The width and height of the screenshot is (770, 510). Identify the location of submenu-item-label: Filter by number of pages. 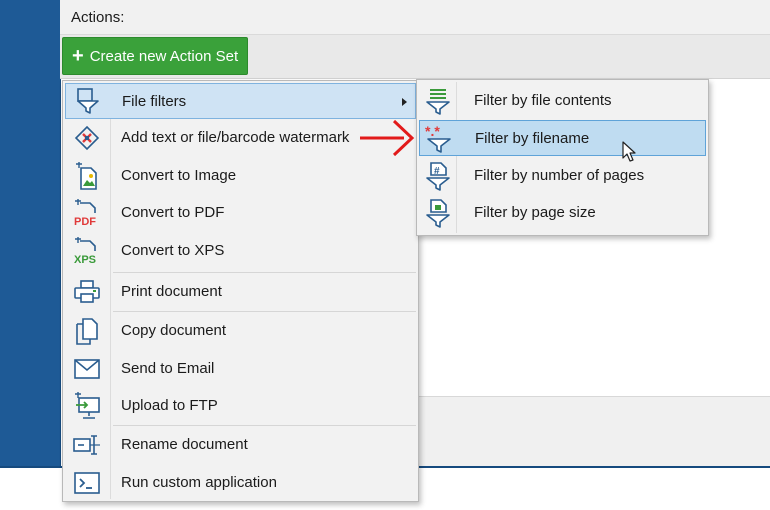
(559, 175).